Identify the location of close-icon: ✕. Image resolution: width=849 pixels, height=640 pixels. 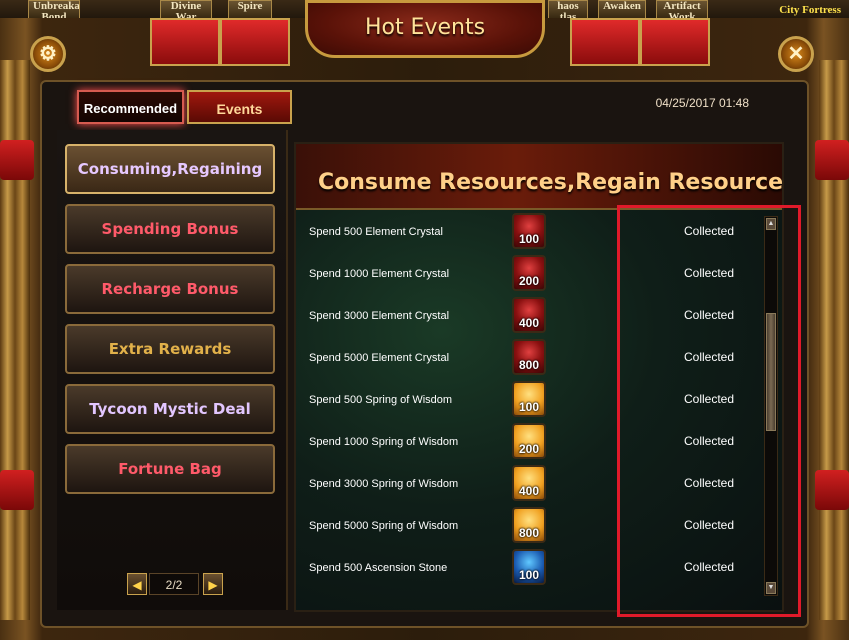
(796, 54).